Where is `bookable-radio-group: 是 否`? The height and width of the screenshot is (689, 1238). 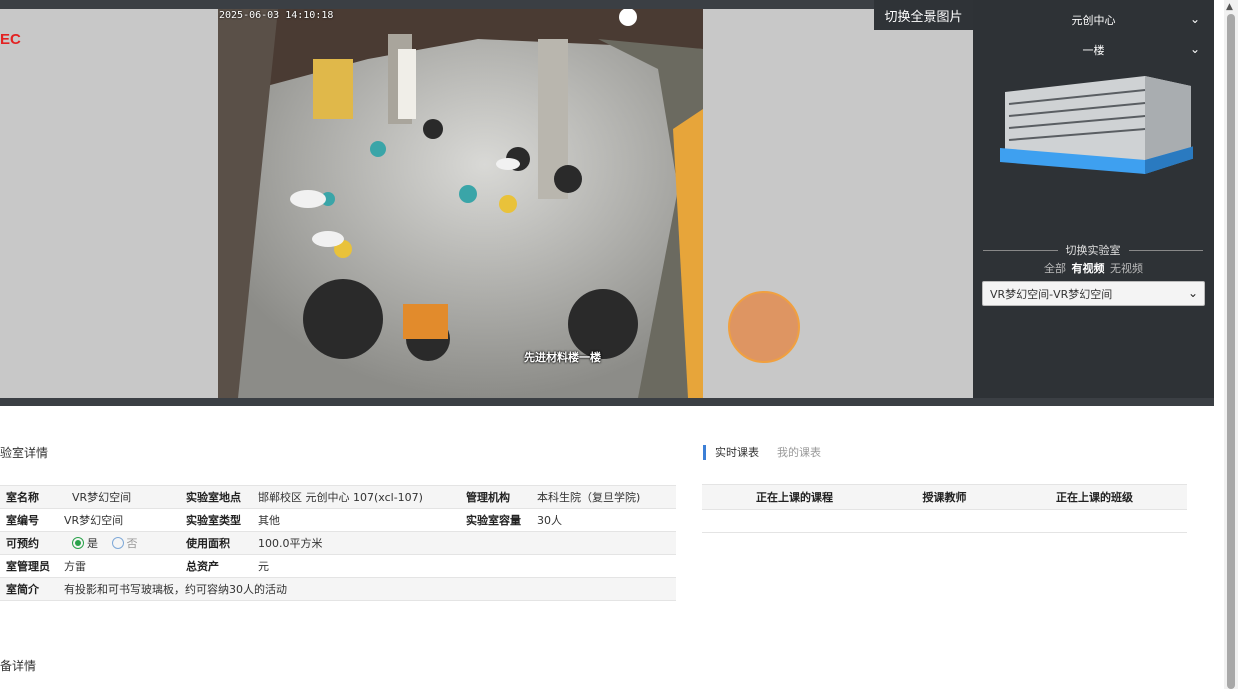
bookable-radio-group: 是 否 is located at coordinates (119, 543).